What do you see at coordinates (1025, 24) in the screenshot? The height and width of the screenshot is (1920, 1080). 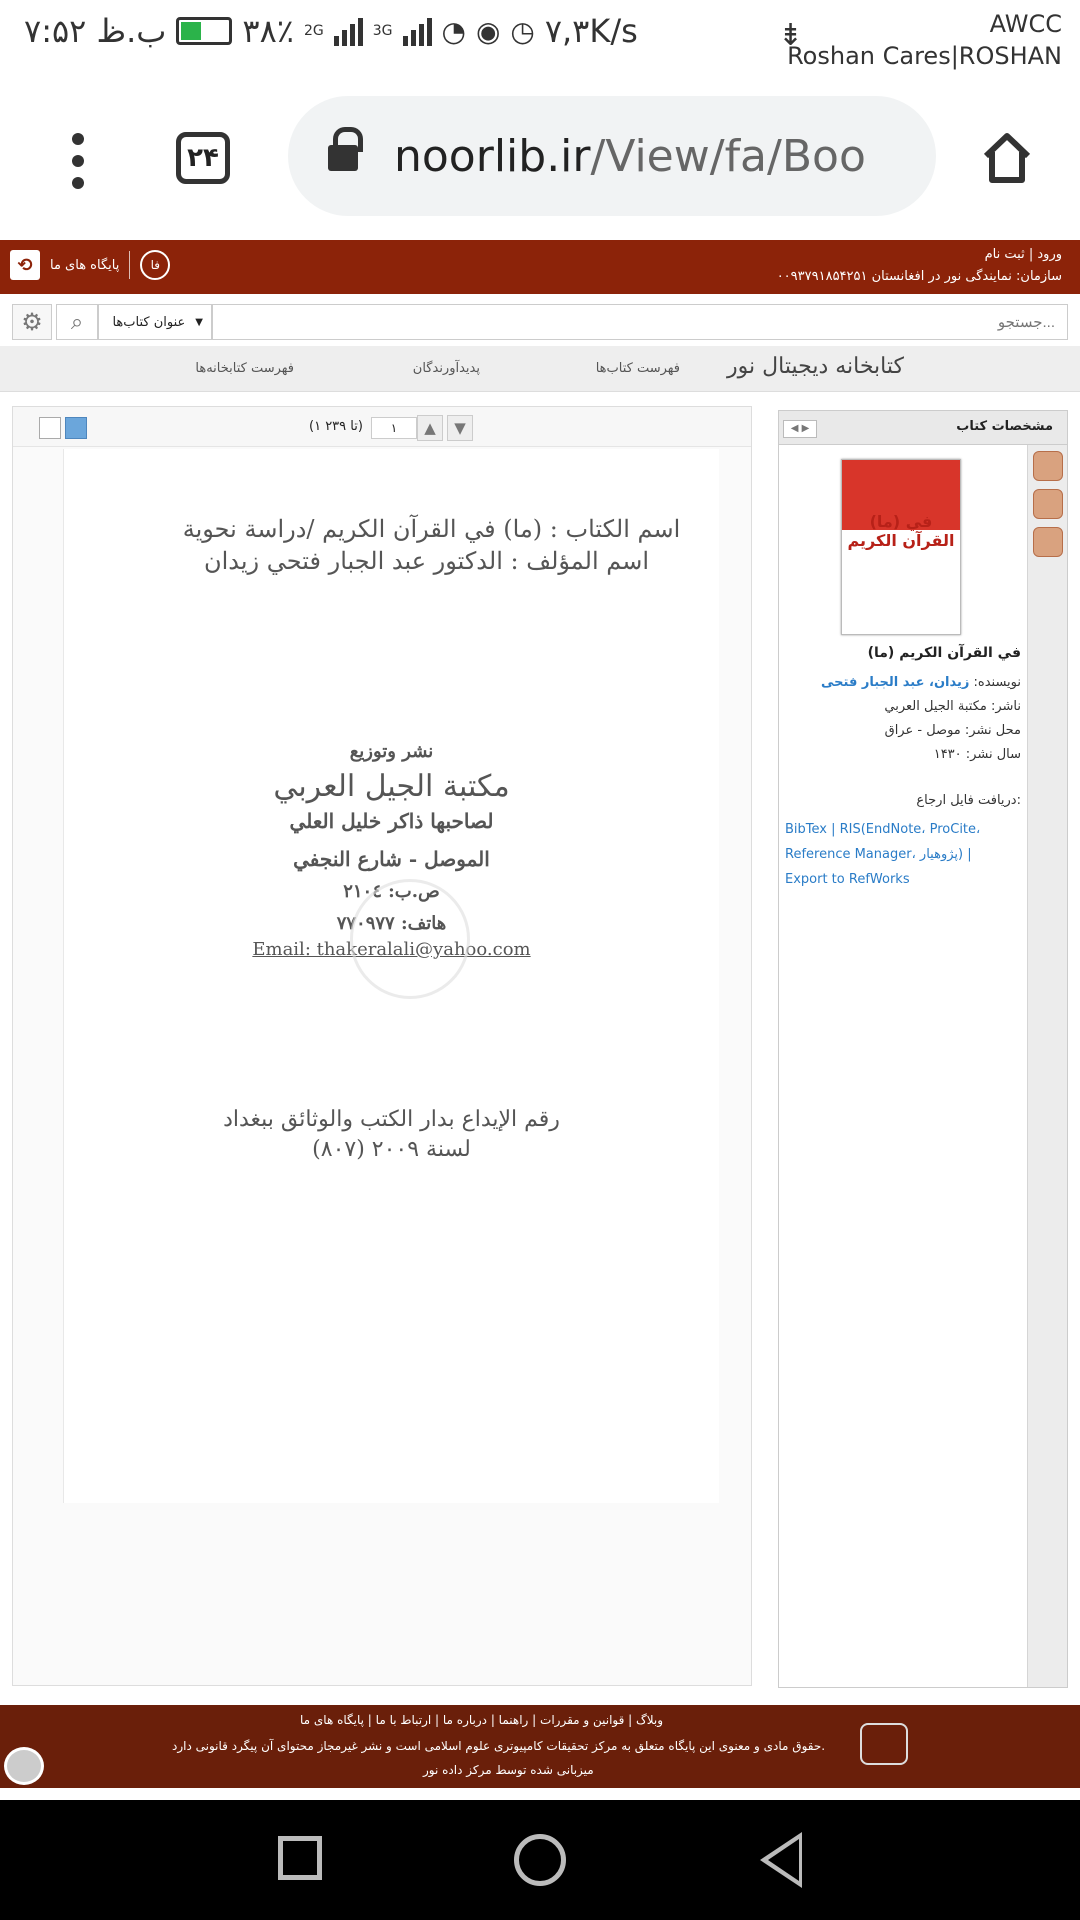 I see `operator-primary: AWCC` at bounding box center [1025, 24].